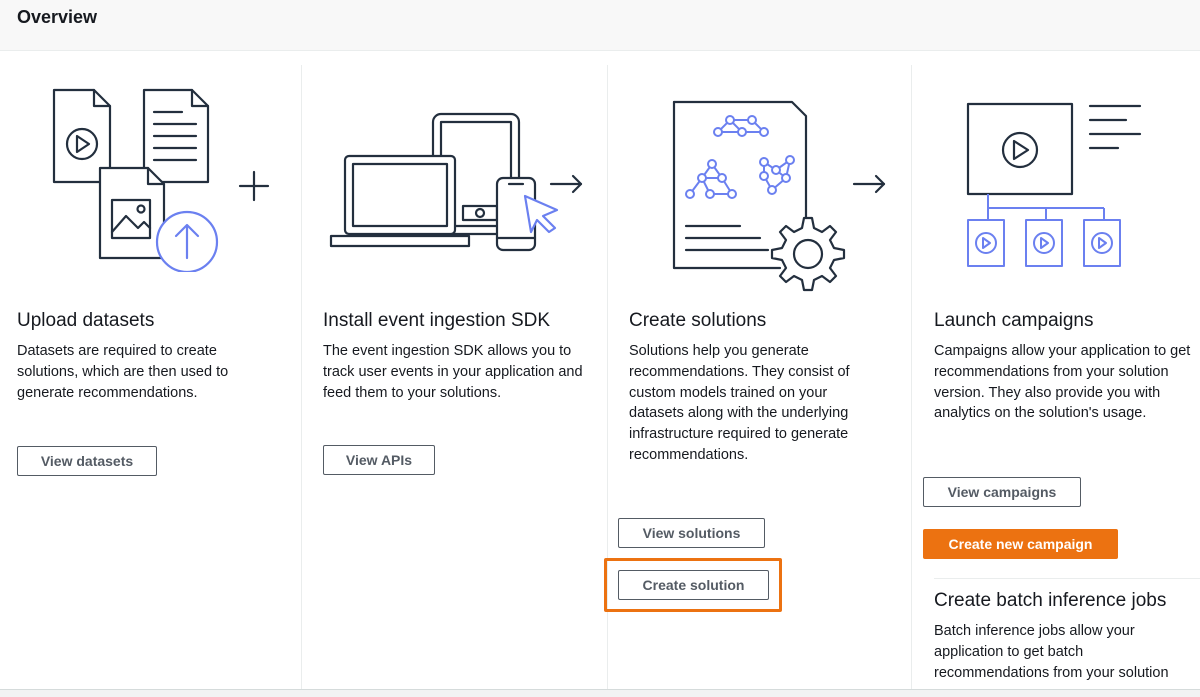 Image resolution: width=1200 pixels, height=697 pixels. Describe the element at coordinates (161, 180) in the screenshot. I see `upload-datasets-illustration` at that location.